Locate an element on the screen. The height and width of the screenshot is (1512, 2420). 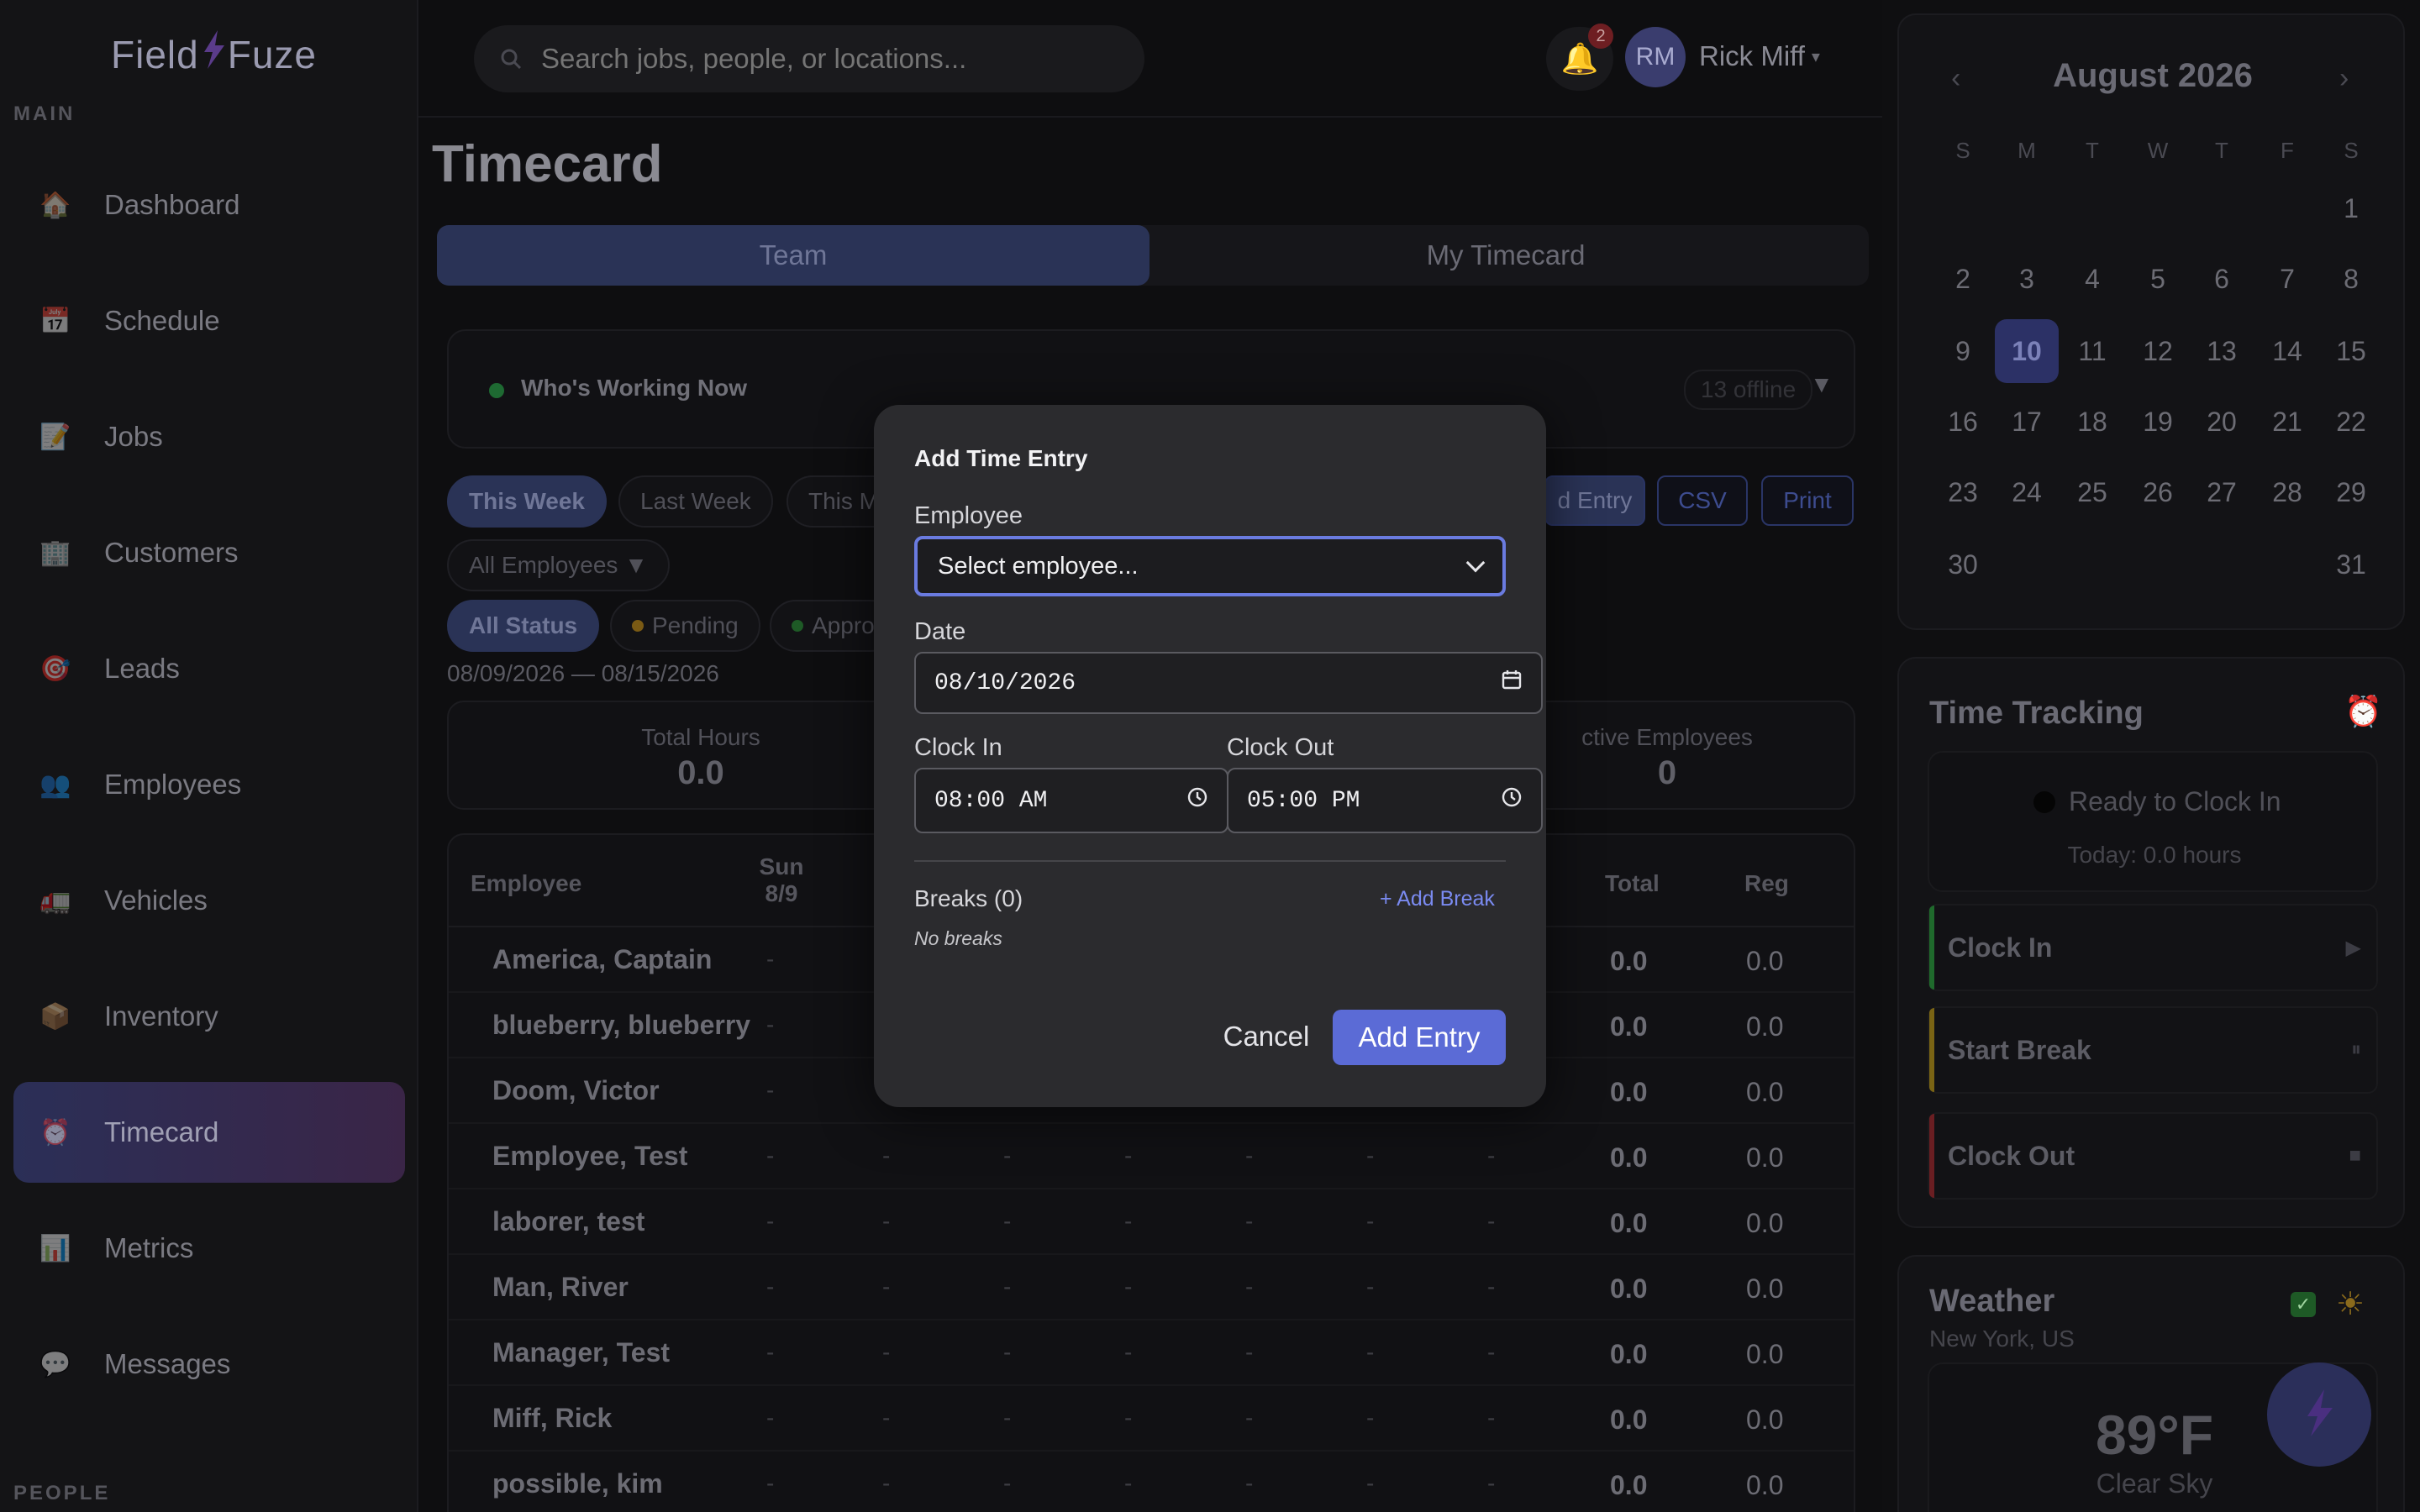
calendar-icon is located at coordinates (1512, 683).